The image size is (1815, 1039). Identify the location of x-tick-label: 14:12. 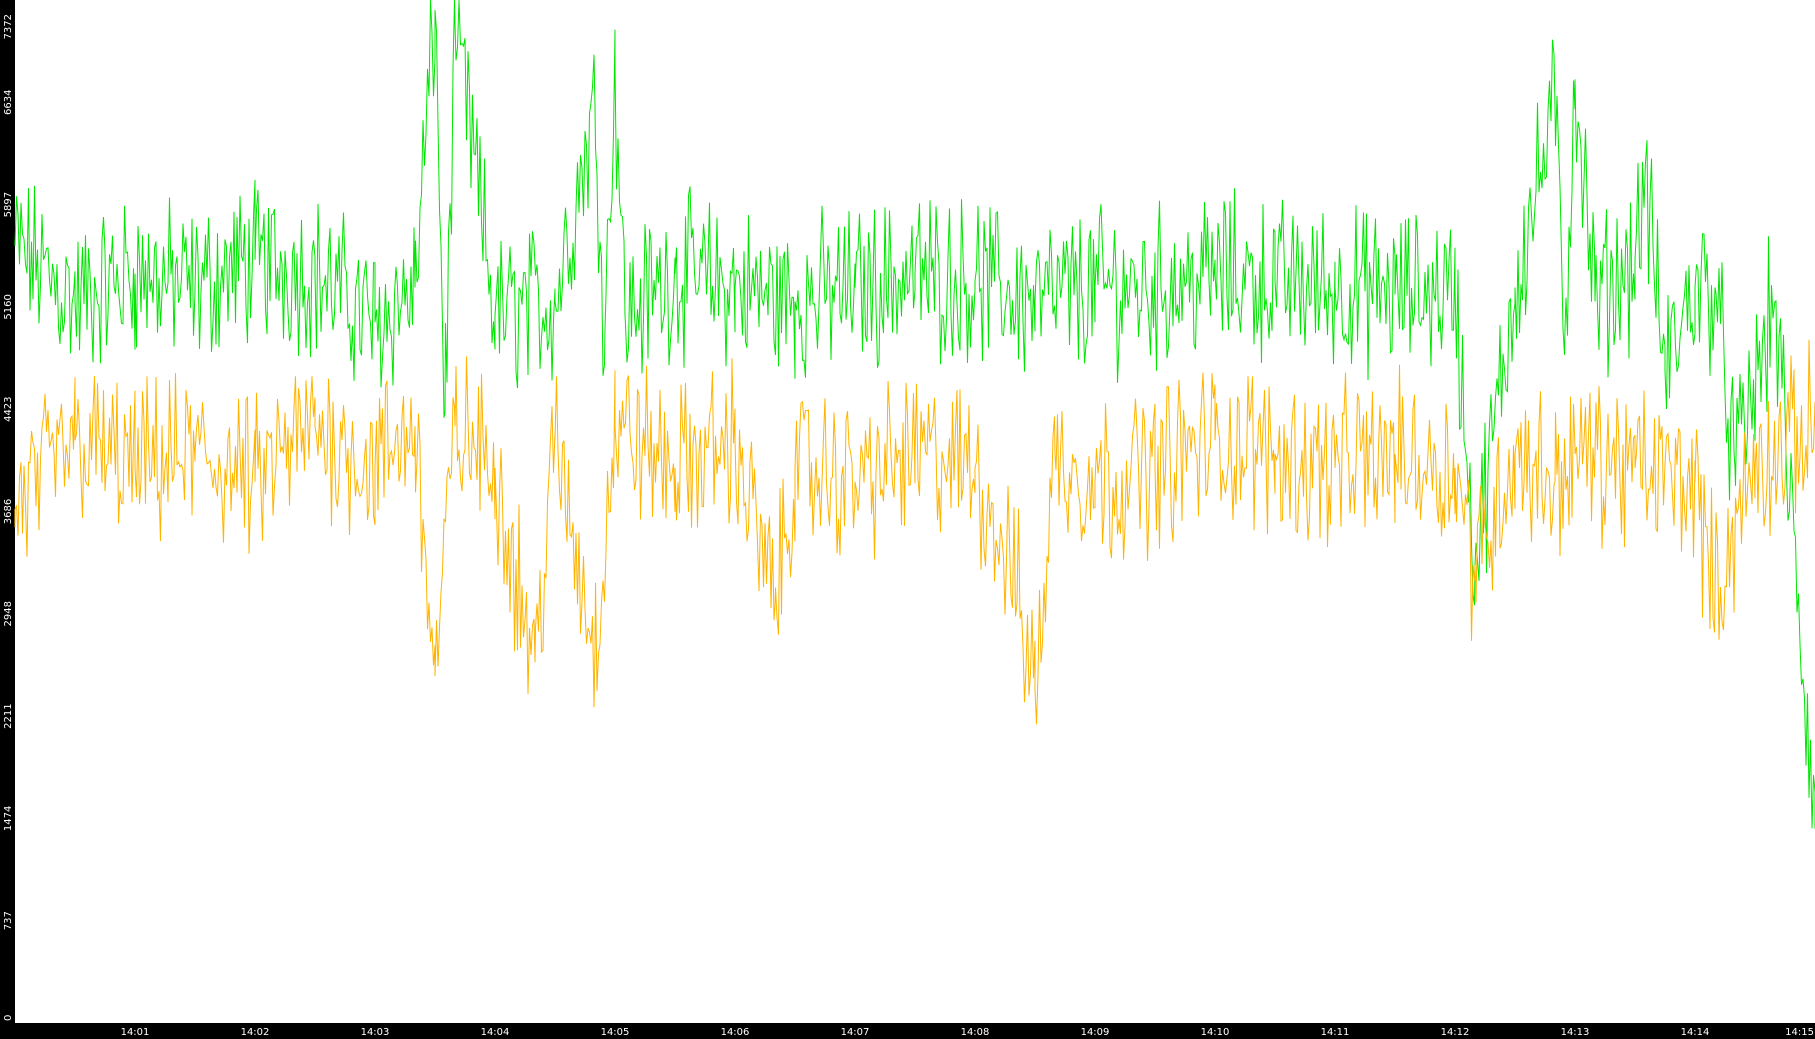
(1455, 1032).